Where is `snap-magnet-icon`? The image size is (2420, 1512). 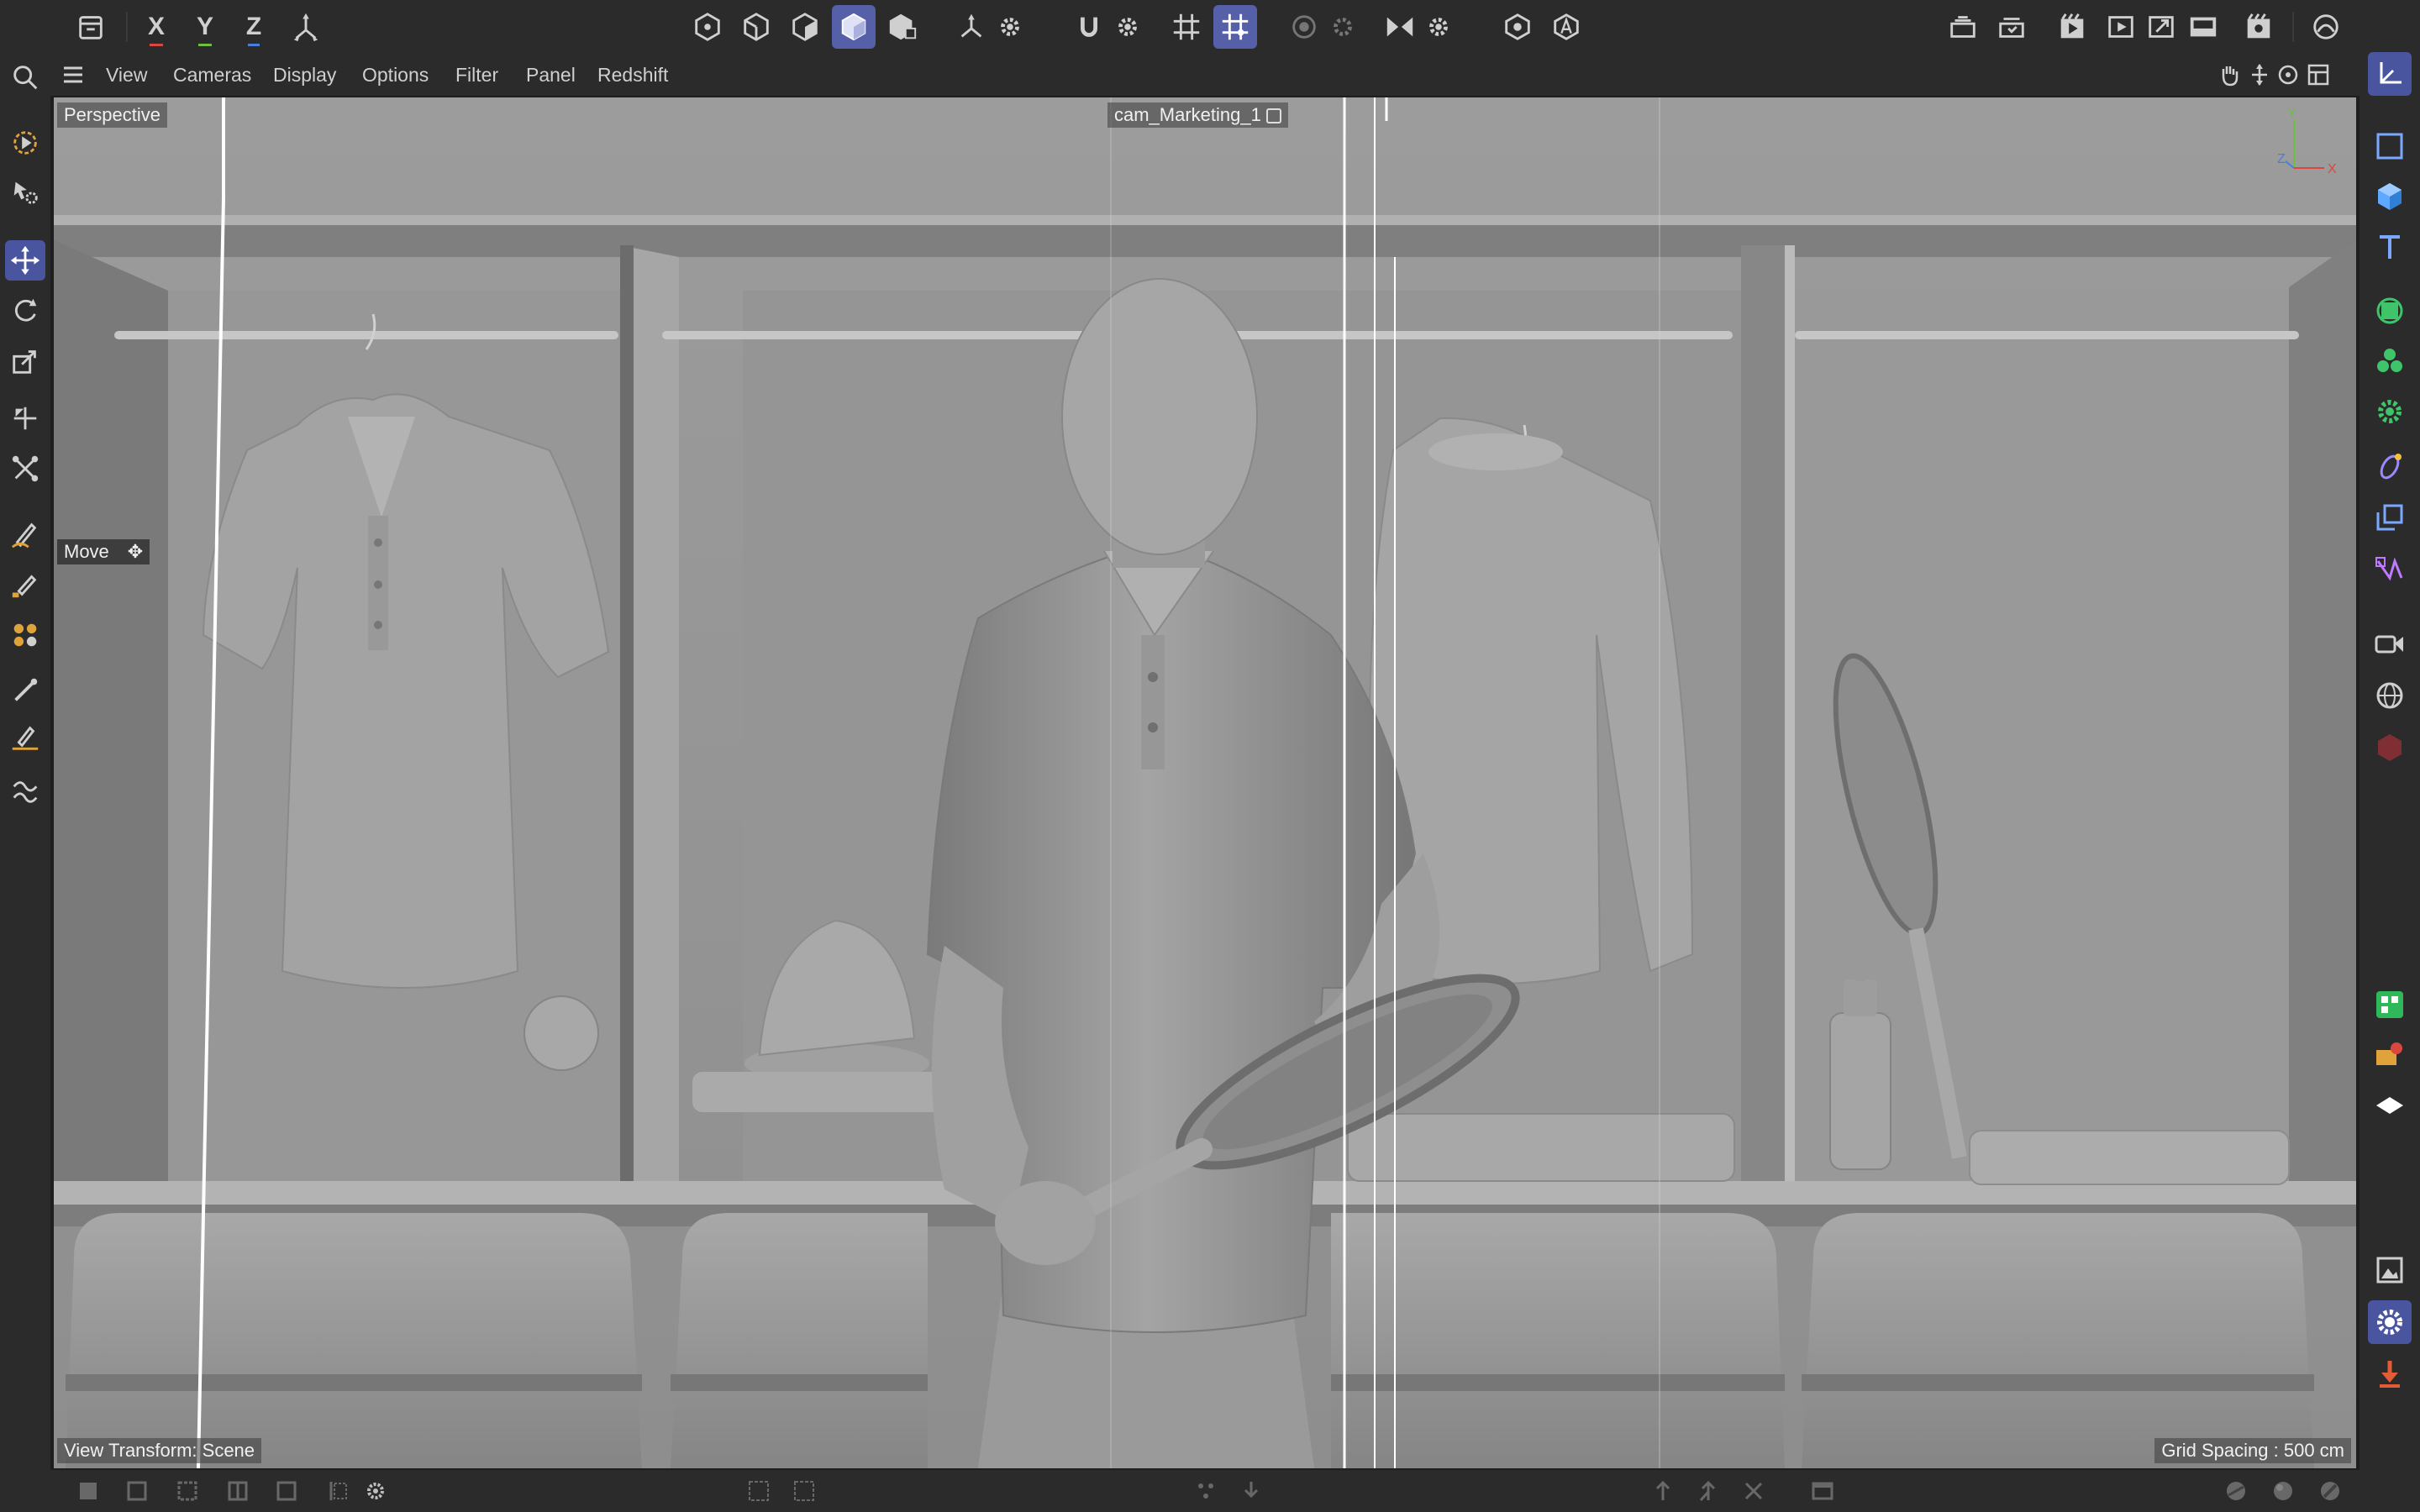
snap-magnet-icon is located at coordinates (1089, 27).